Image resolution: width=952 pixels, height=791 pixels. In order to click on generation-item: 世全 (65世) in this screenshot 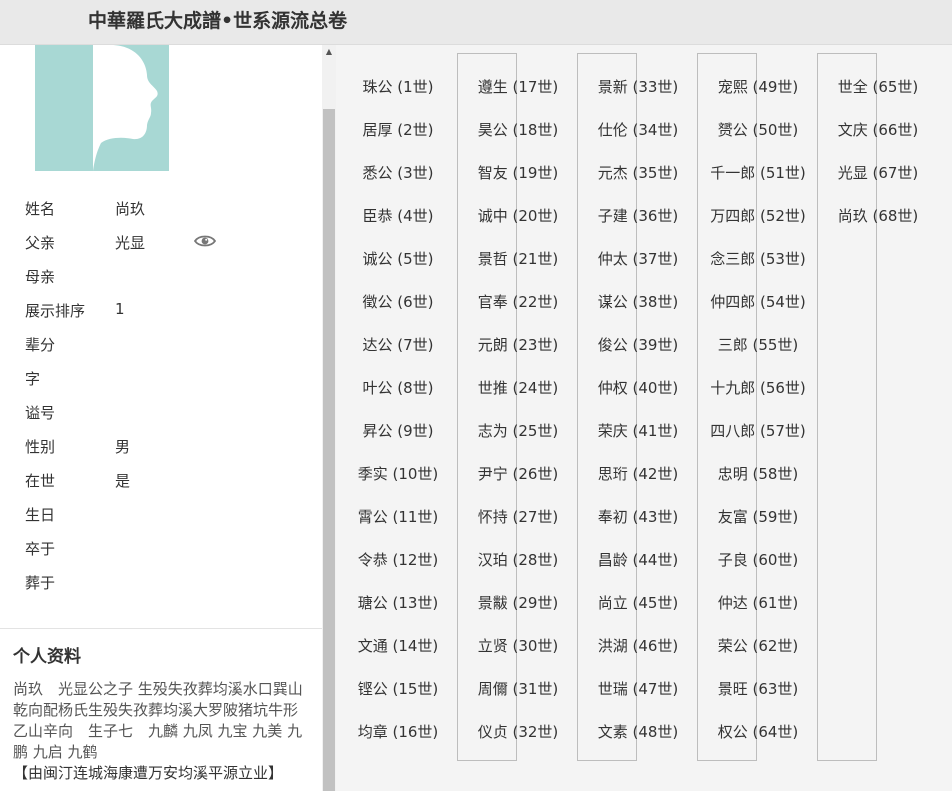, I will do `click(878, 86)`.